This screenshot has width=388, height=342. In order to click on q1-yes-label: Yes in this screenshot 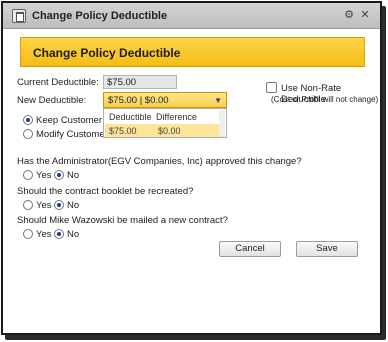, I will do `click(44, 175)`.